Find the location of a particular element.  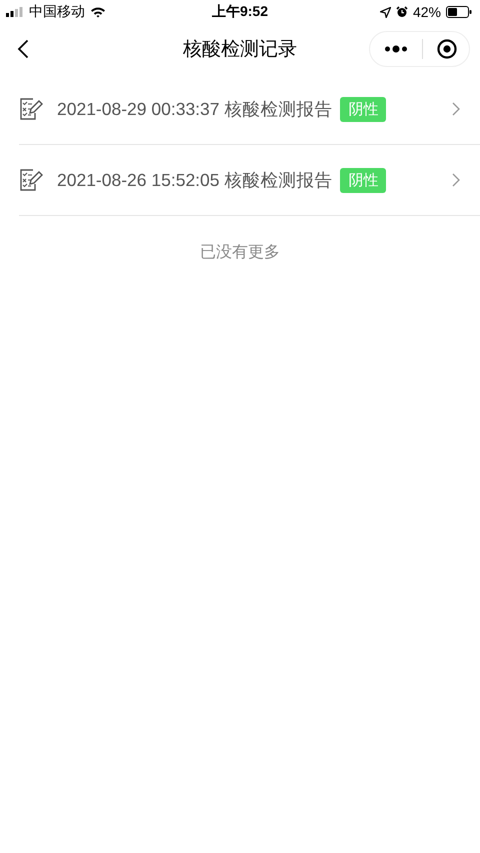

close-target-icon is located at coordinates (447, 49).